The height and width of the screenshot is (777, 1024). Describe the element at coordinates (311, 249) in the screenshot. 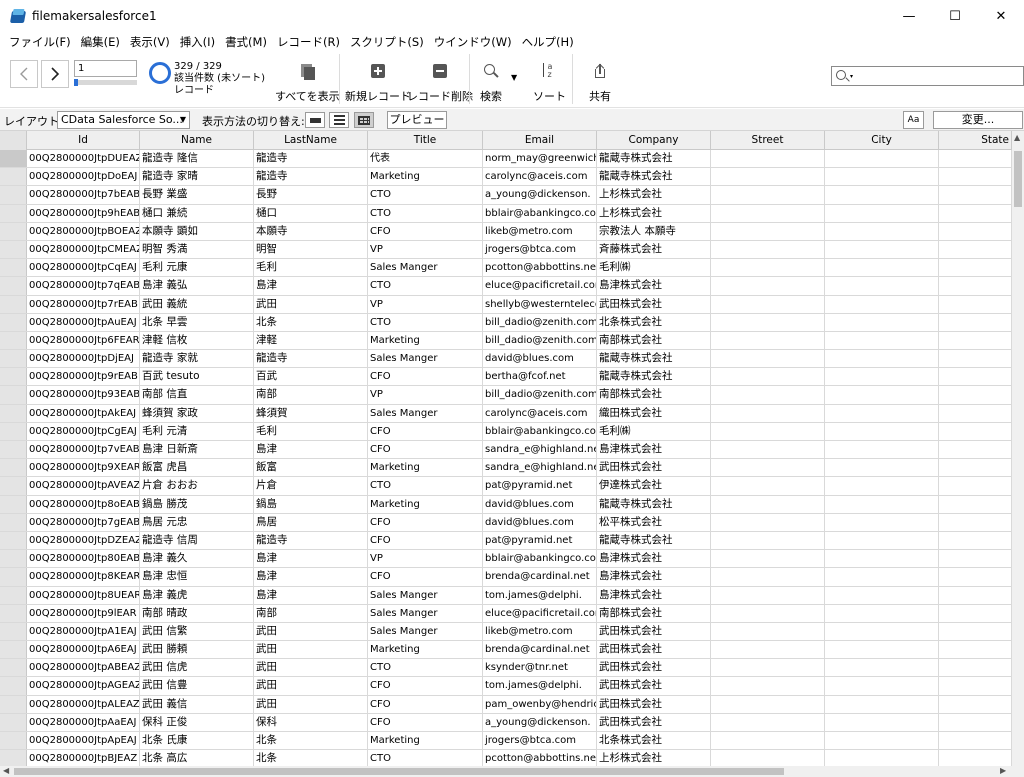

I see `cell-lastname: 明智` at that location.